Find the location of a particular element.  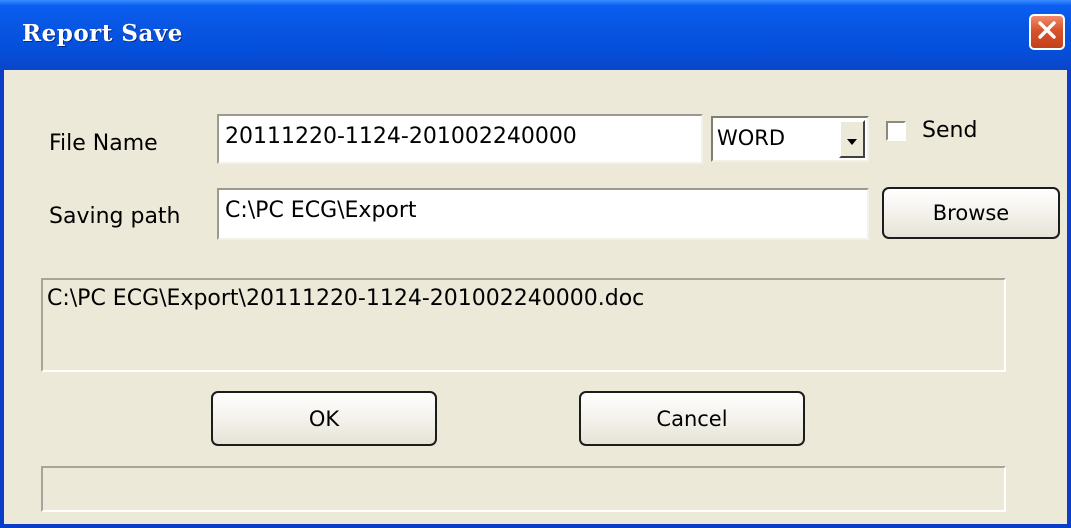

format-select-value: WORD is located at coordinates (751, 138).